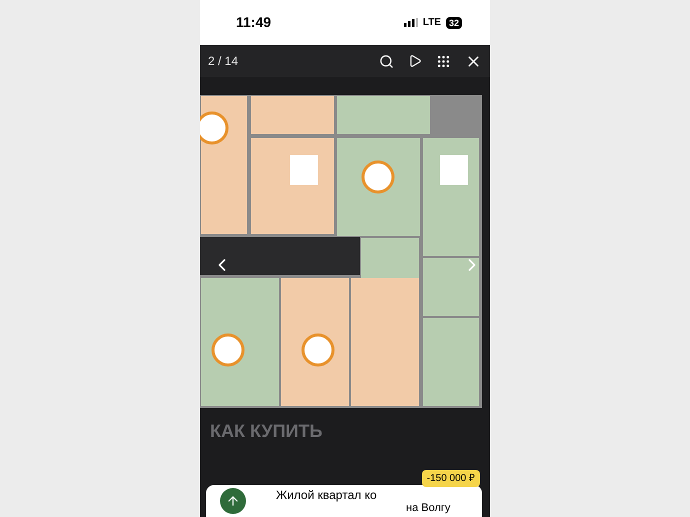 Image resolution: width=690 pixels, height=517 pixels. Describe the element at coordinates (451, 478) in the screenshot. I see `discount-badge: -150 000 ₽` at that location.